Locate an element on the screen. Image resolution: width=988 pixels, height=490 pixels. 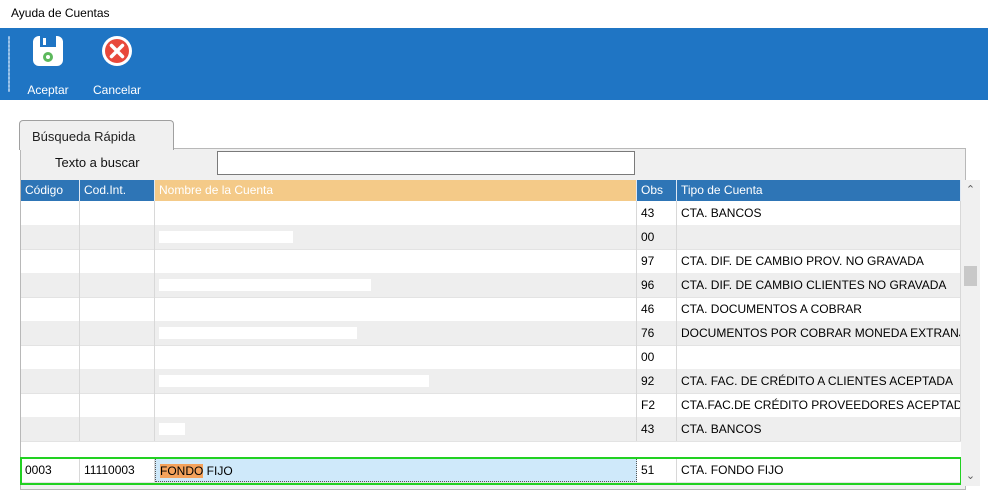
column-header-obs: Obs is located at coordinates (657, 190).